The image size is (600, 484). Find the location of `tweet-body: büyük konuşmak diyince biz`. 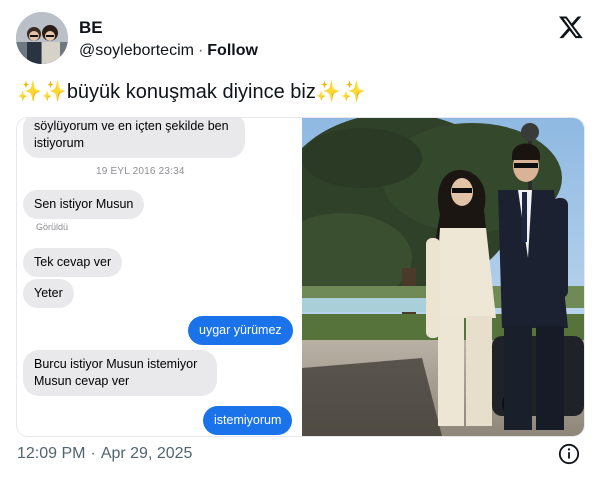

tweet-body: büyük konuşmak diyince biz is located at coordinates (191, 92).